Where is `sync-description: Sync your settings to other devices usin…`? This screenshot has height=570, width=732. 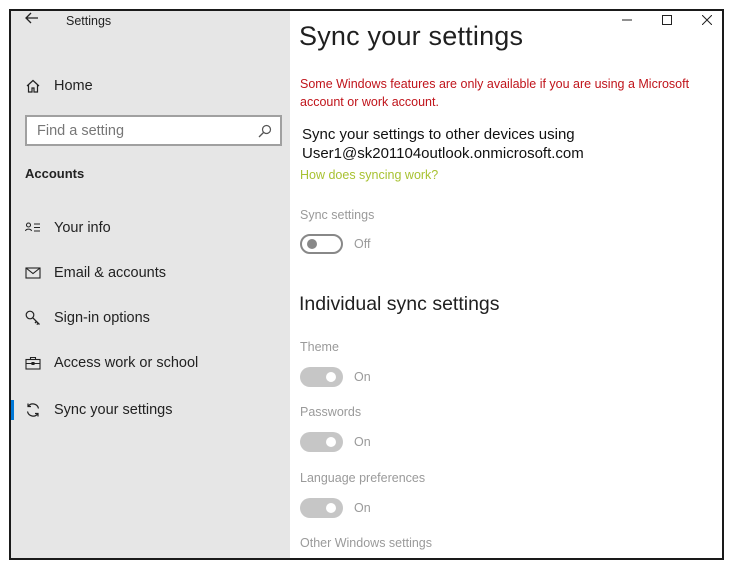 sync-description: Sync your settings to other devices usin… is located at coordinates (443, 144).